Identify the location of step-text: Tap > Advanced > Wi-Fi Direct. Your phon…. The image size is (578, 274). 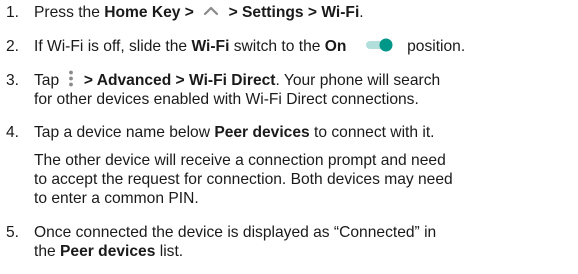
(237, 80).